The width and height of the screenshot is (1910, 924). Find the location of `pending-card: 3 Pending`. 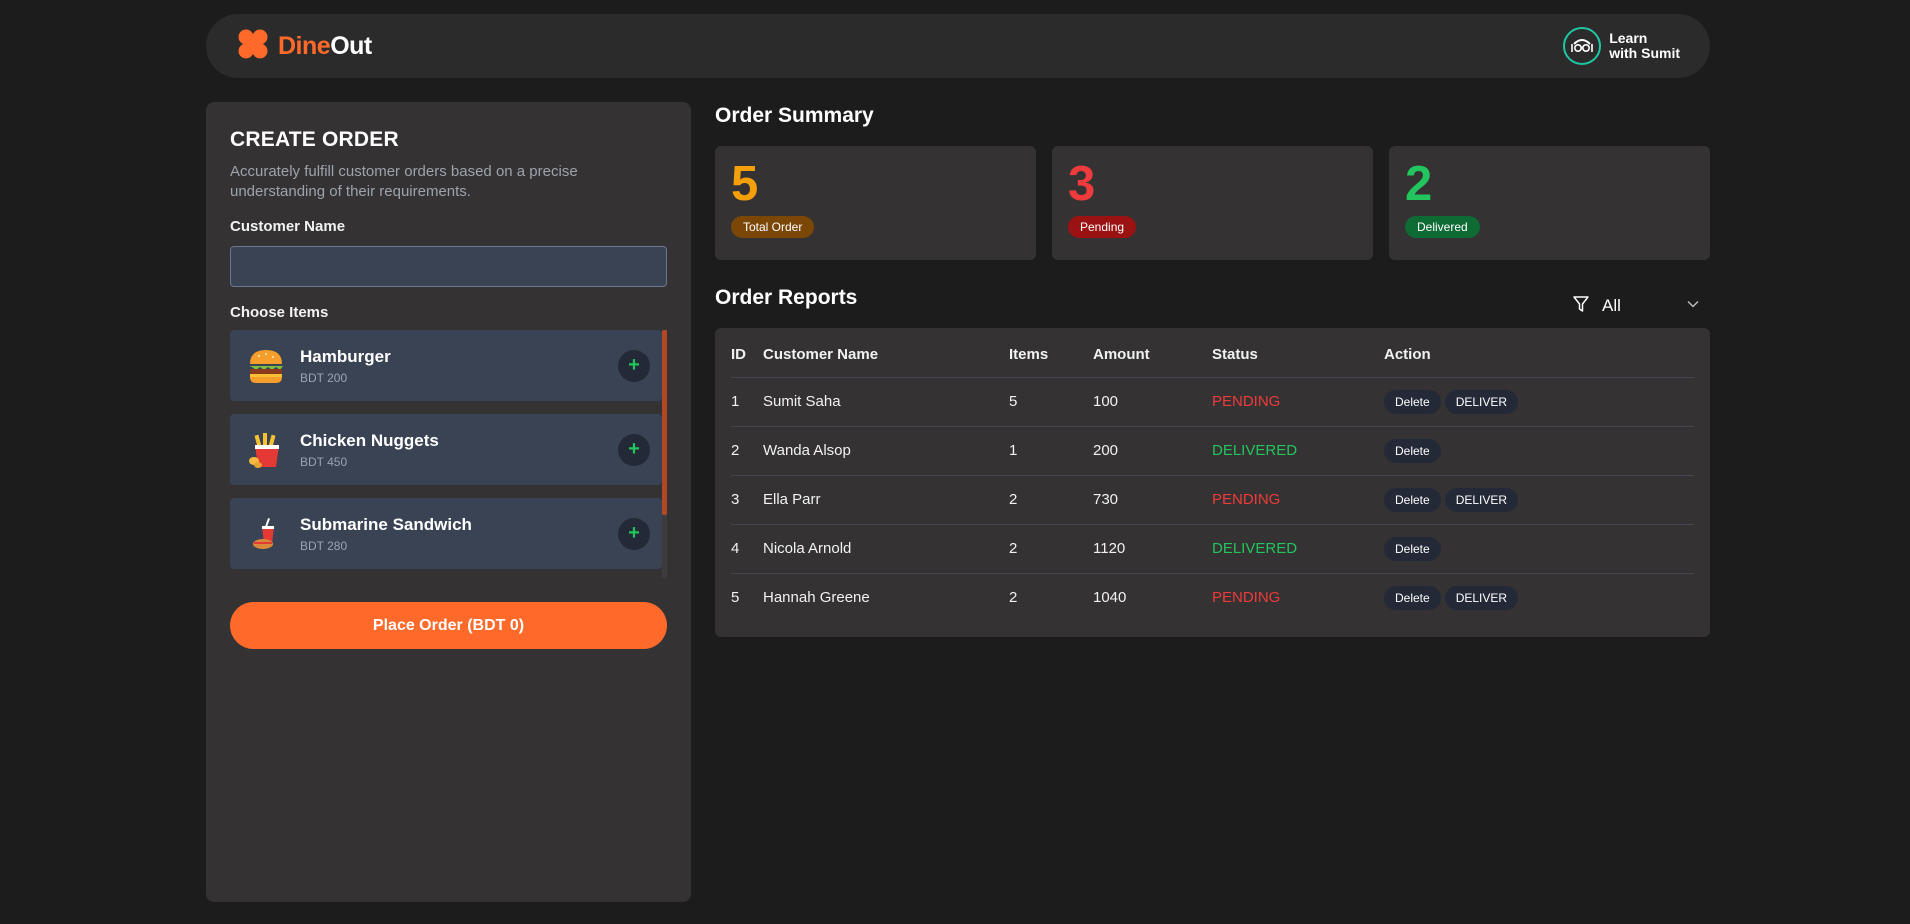

pending-card: 3 Pending is located at coordinates (1212, 203).